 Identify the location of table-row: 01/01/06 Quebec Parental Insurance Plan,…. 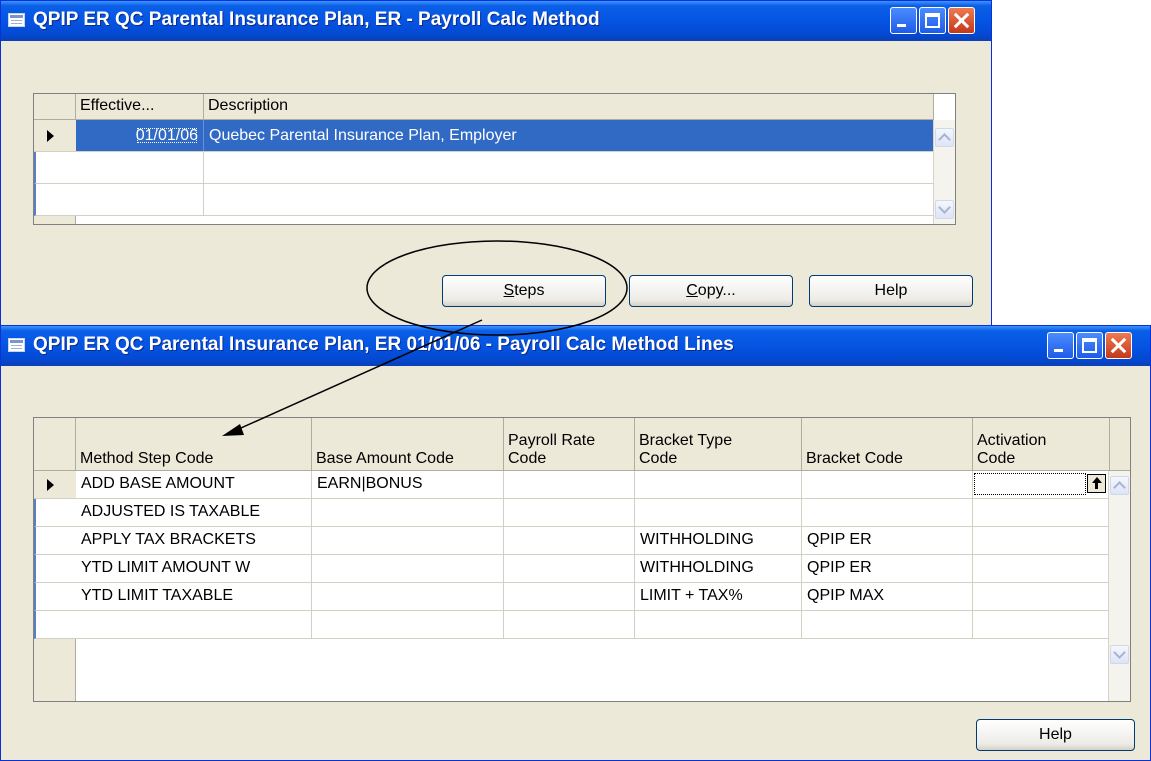
(515, 136).